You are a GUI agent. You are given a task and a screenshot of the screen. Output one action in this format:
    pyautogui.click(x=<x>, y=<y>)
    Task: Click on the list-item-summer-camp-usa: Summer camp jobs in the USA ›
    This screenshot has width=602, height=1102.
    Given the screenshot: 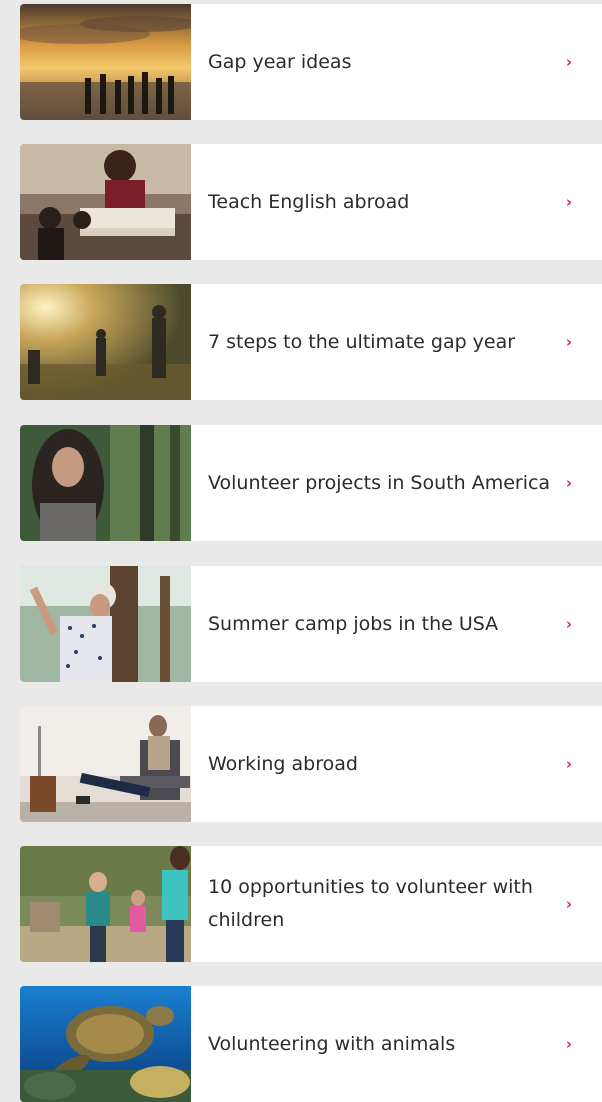 What is the action you would take?
    pyautogui.click(x=311, y=624)
    